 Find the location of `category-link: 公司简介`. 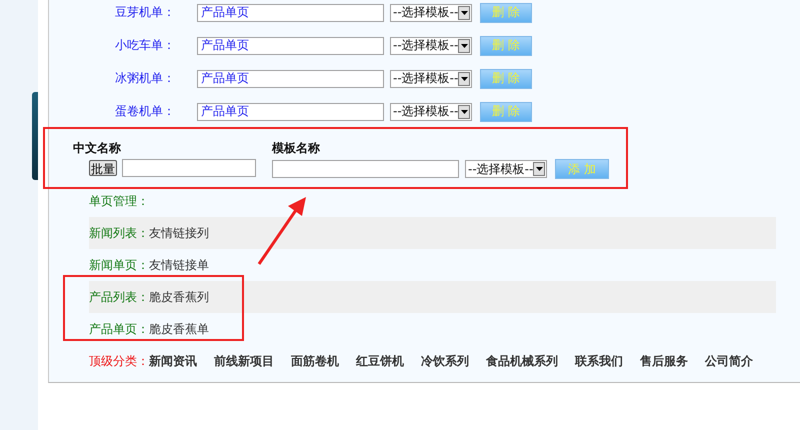

category-link: 公司简介 is located at coordinates (729, 361).